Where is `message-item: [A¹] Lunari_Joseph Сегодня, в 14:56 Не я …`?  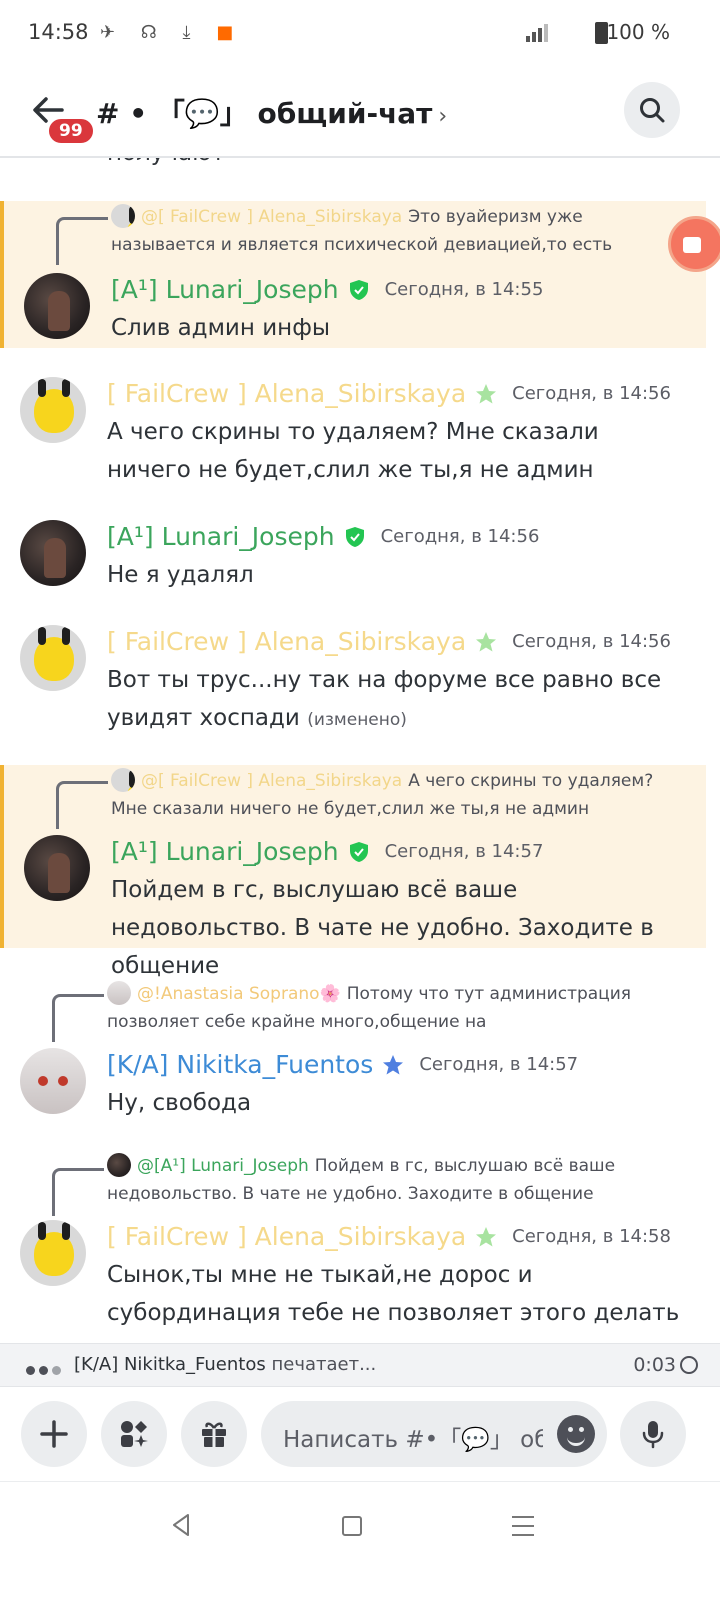
message-item: [A¹] Lunari_Joseph Сегодня, в 14:56 Не я … is located at coordinates (353, 556).